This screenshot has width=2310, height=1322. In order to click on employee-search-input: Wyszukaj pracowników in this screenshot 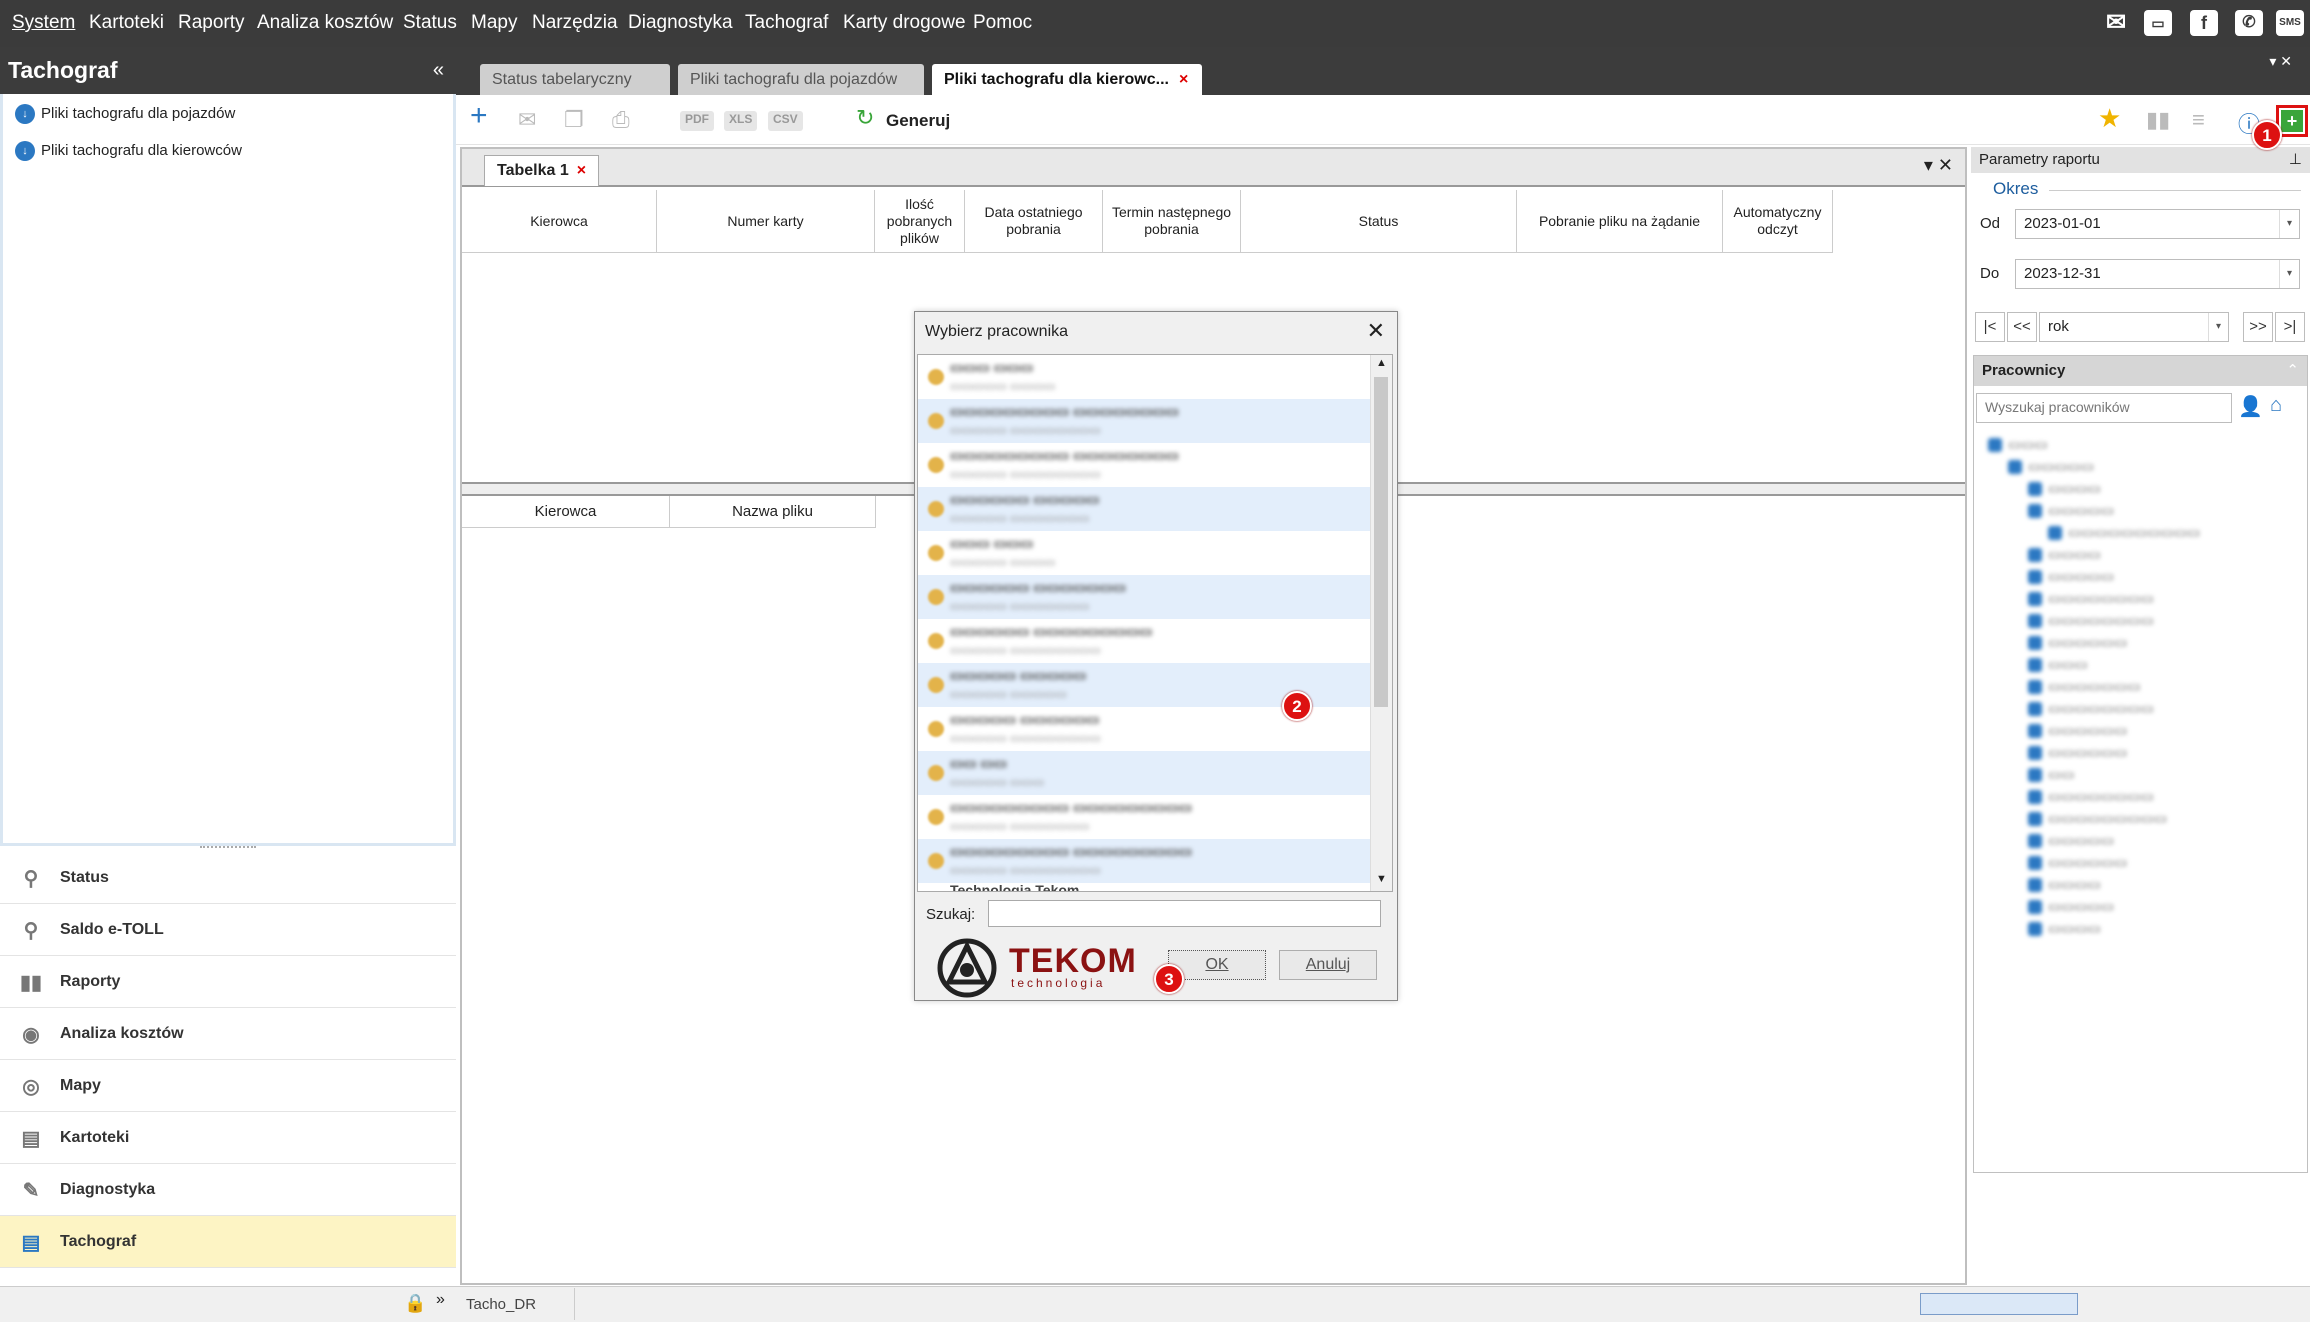, I will do `click(2104, 408)`.